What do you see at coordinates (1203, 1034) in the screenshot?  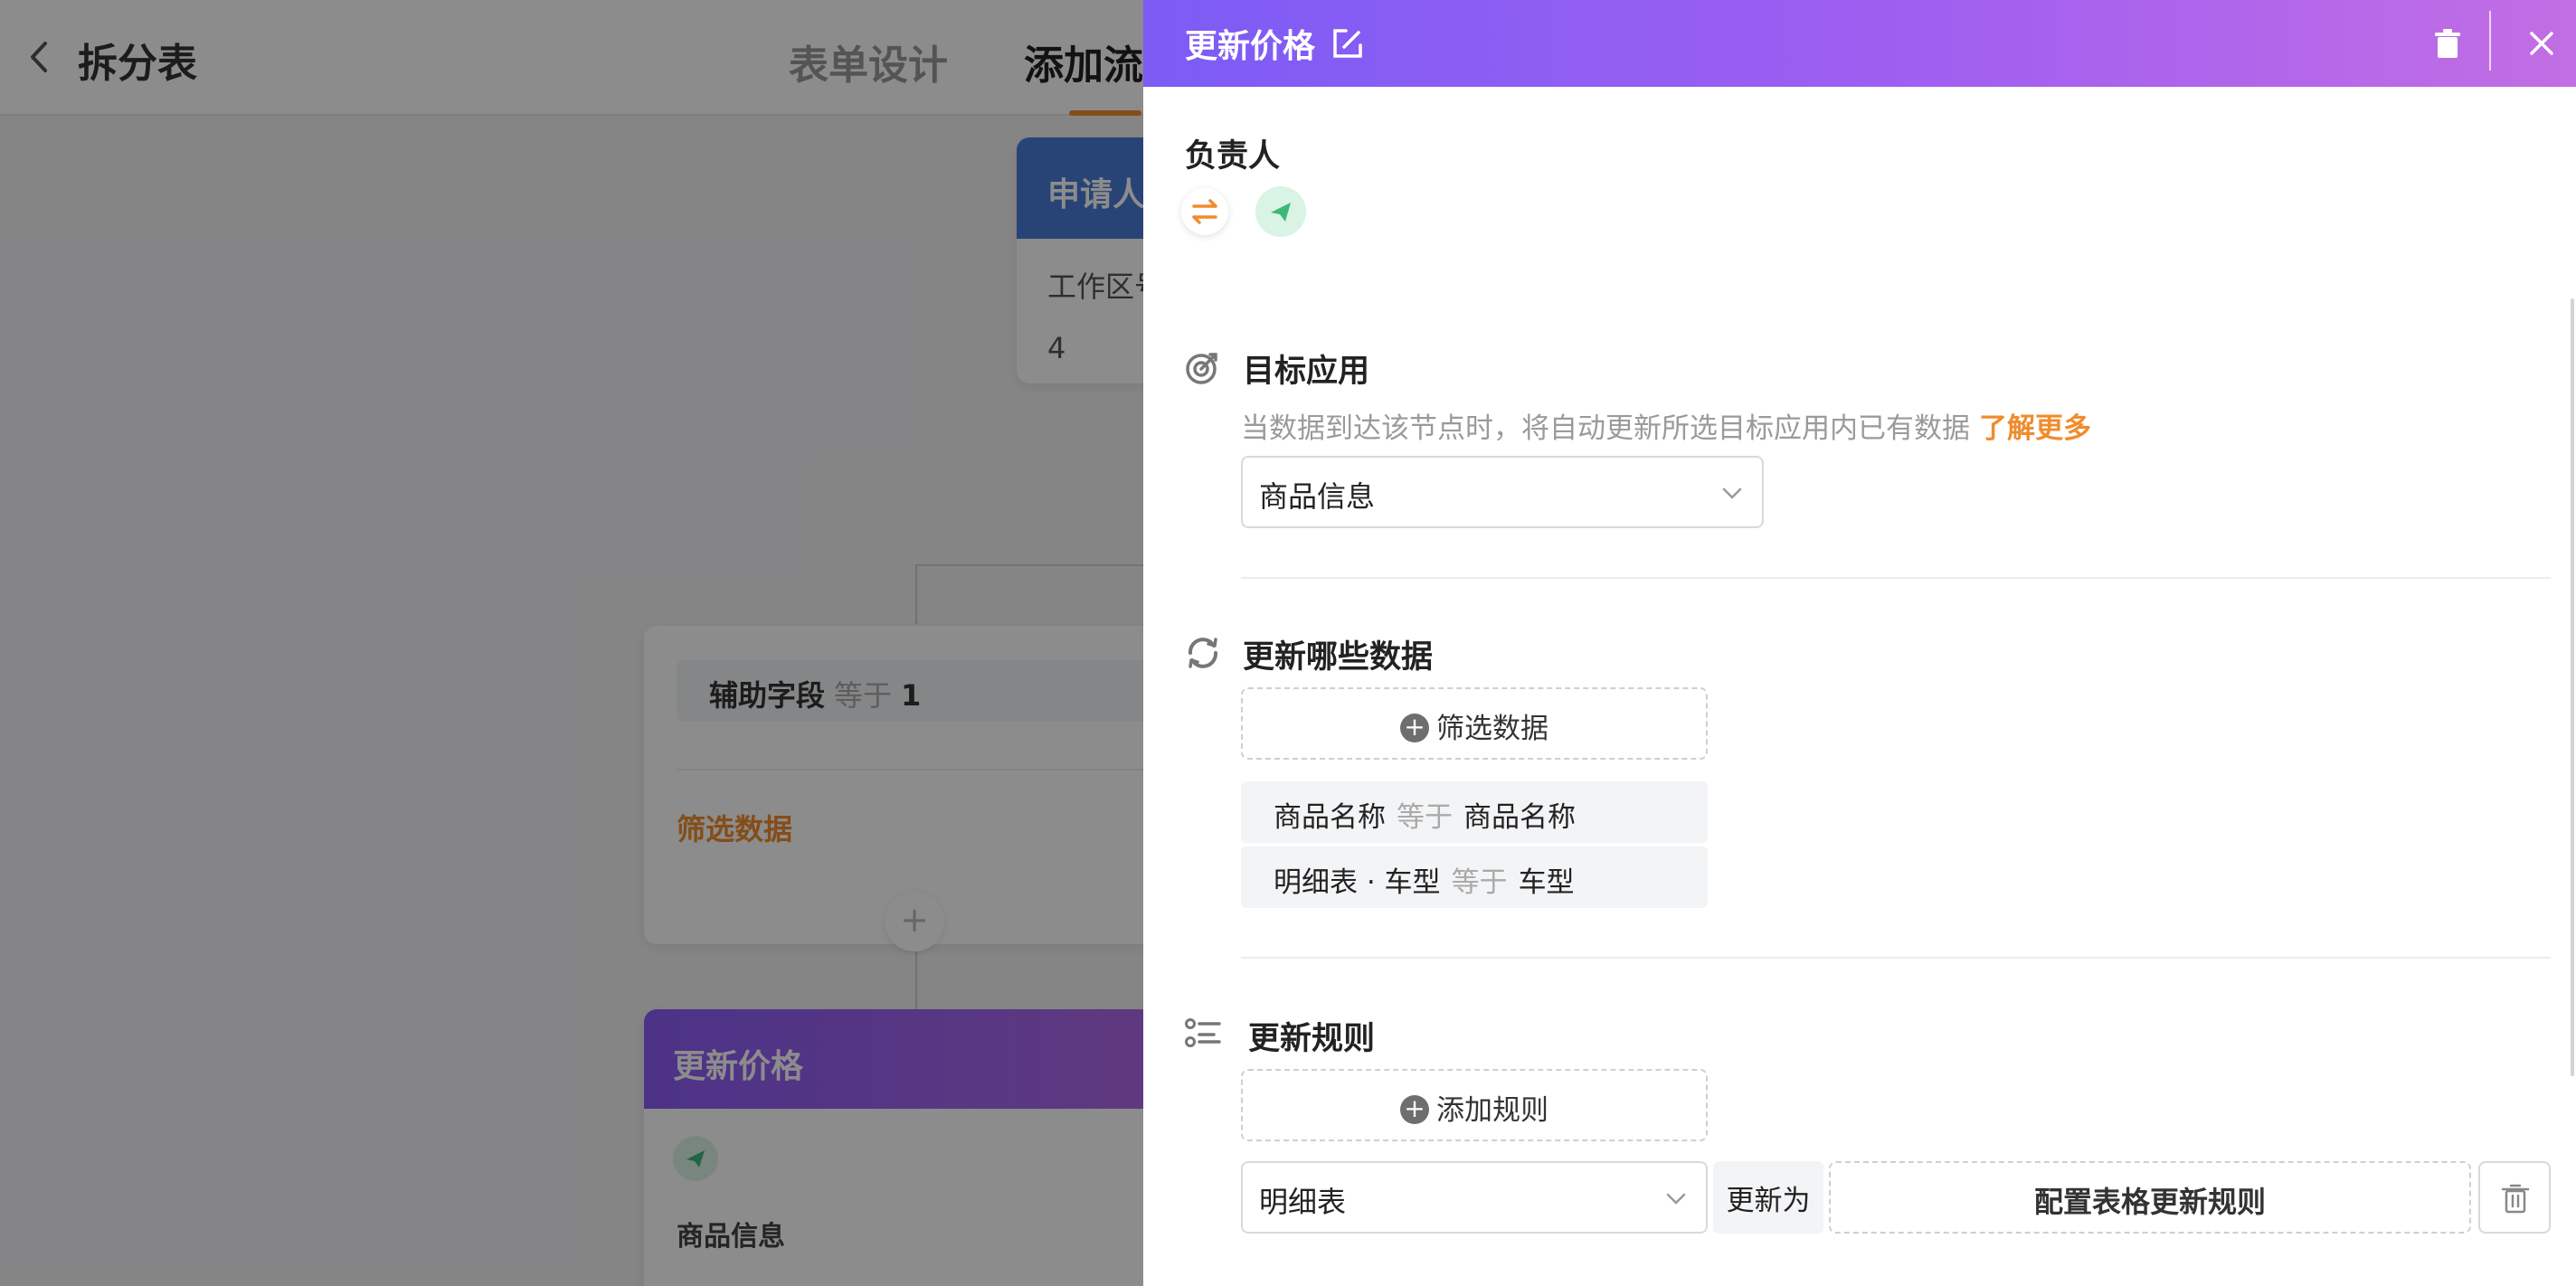 I see `list-icon` at bounding box center [1203, 1034].